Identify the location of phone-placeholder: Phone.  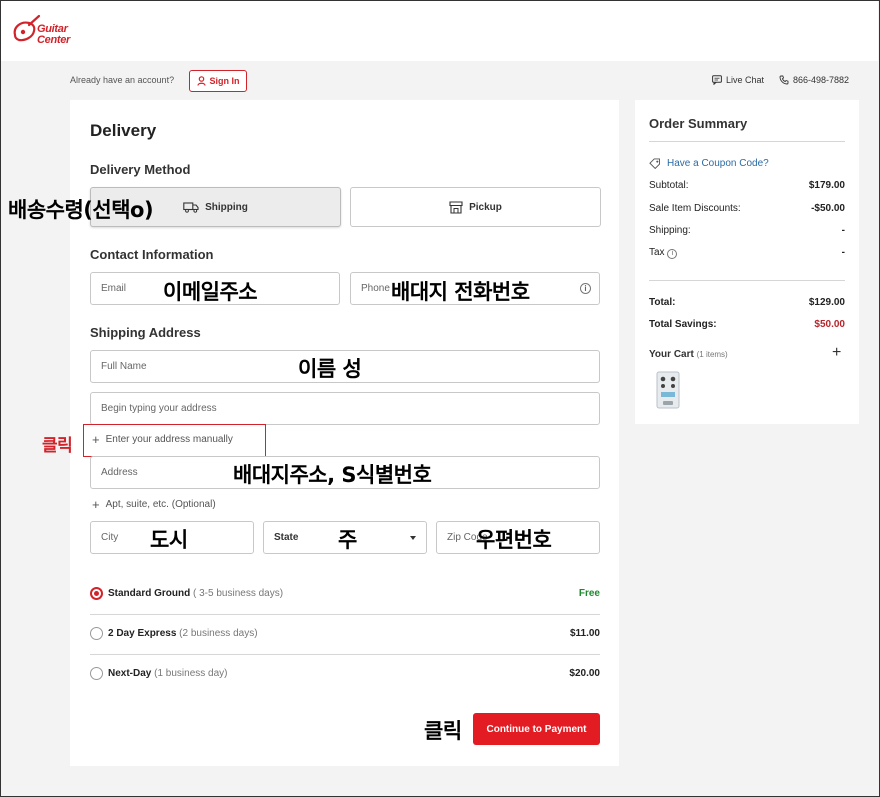
(375, 288).